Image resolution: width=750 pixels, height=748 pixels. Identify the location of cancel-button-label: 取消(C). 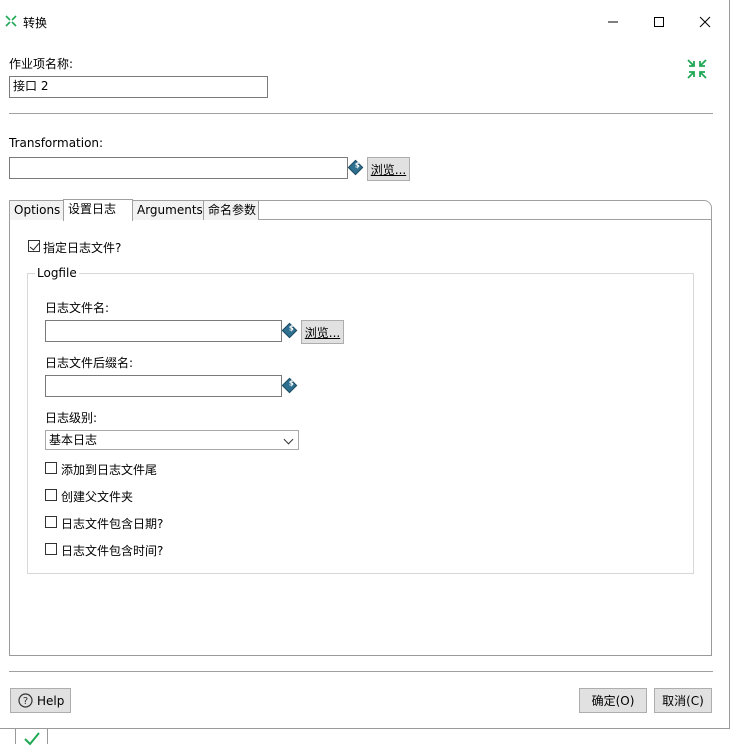
(683, 701).